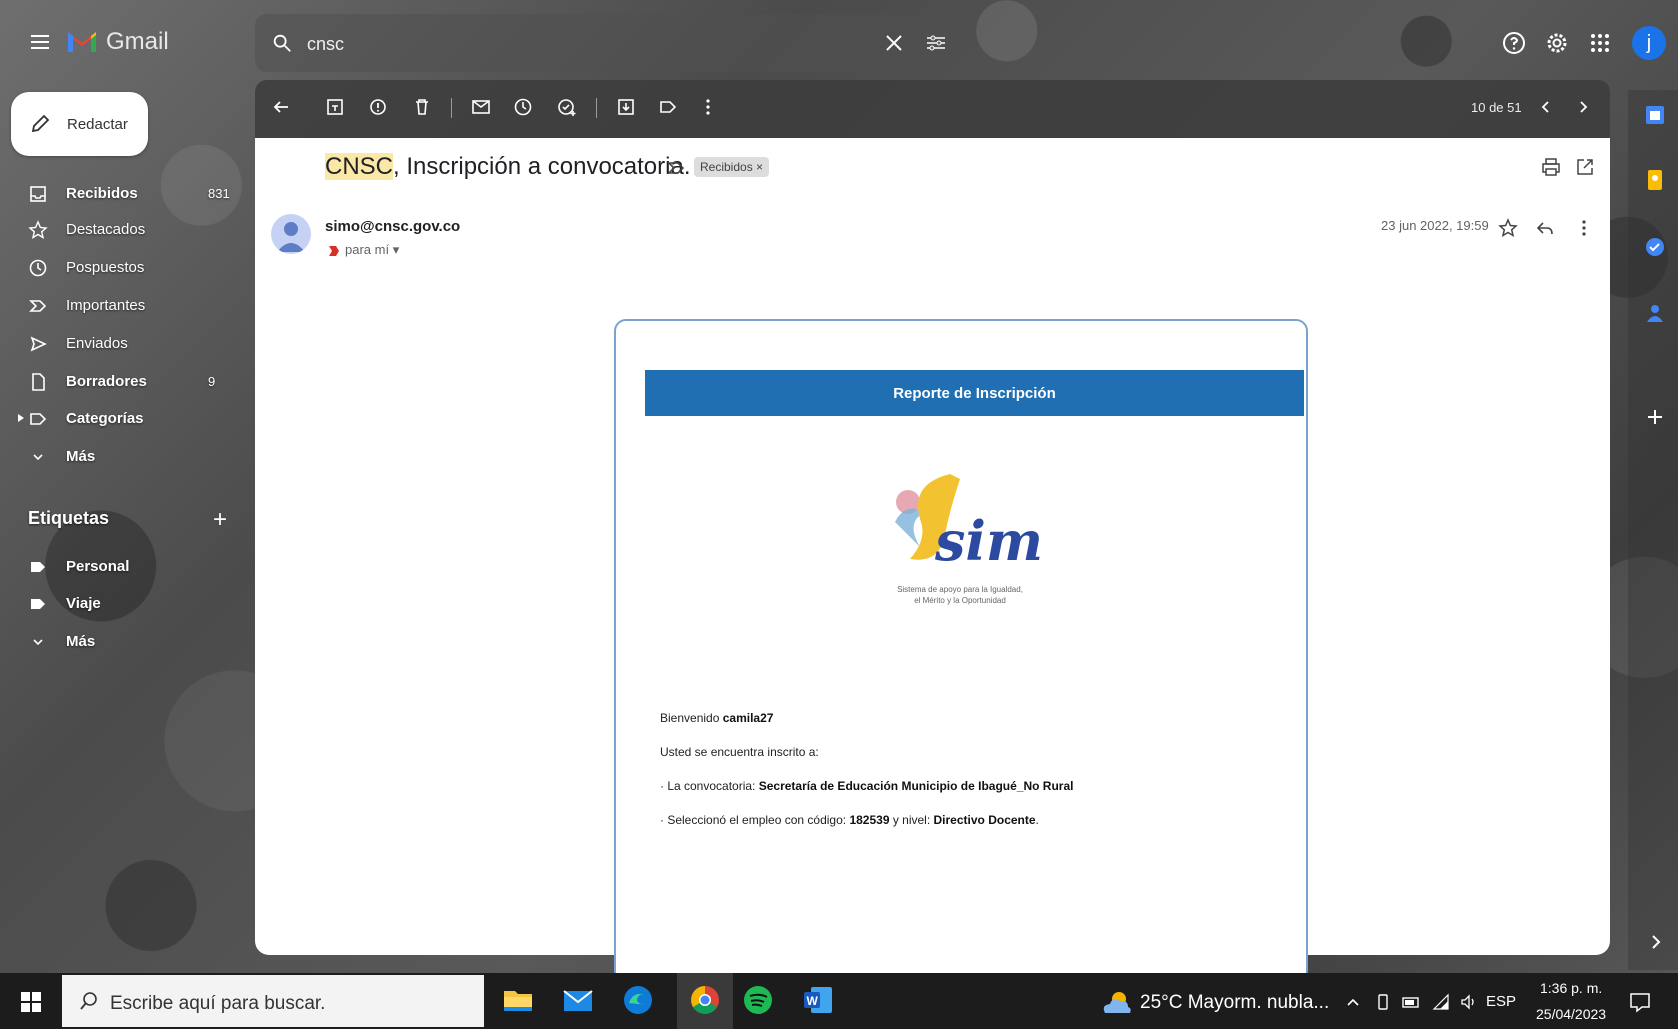  Describe the element at coordinates (1600, 43) in the screenshot. I see `apps-grid-icon` at that location.